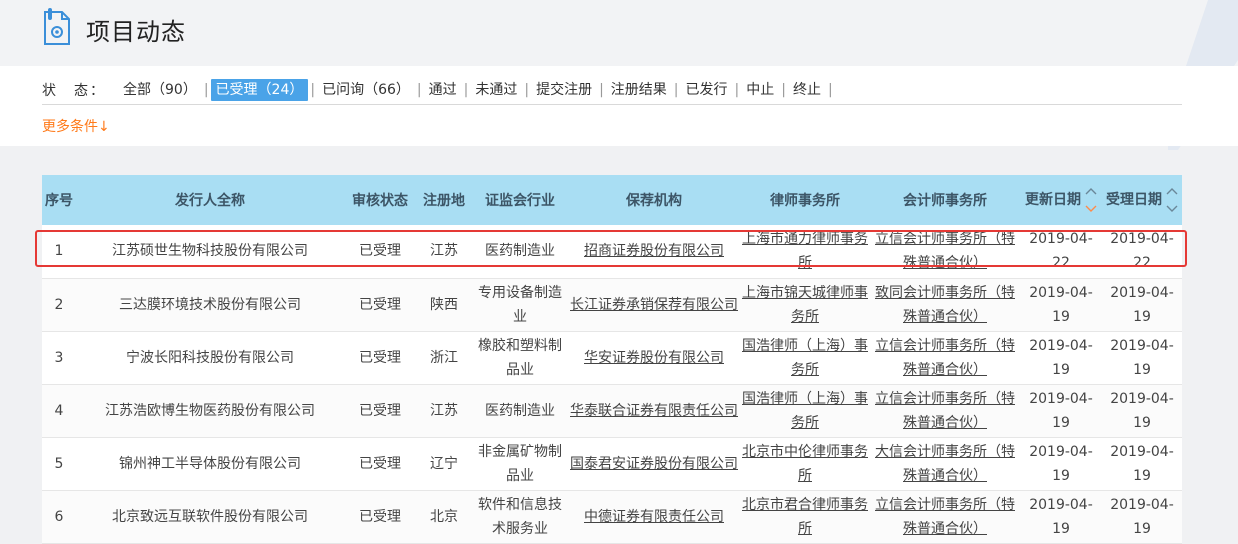  I want to click on accepted-label: 受理日期, so click(1134, 200).